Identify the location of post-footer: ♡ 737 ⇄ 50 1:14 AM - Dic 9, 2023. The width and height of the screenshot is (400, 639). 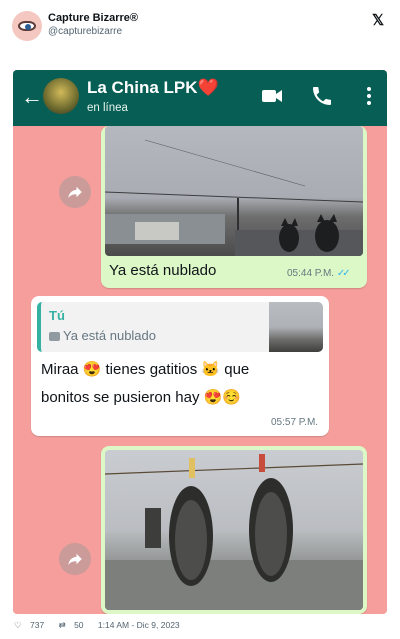
(100, 627).